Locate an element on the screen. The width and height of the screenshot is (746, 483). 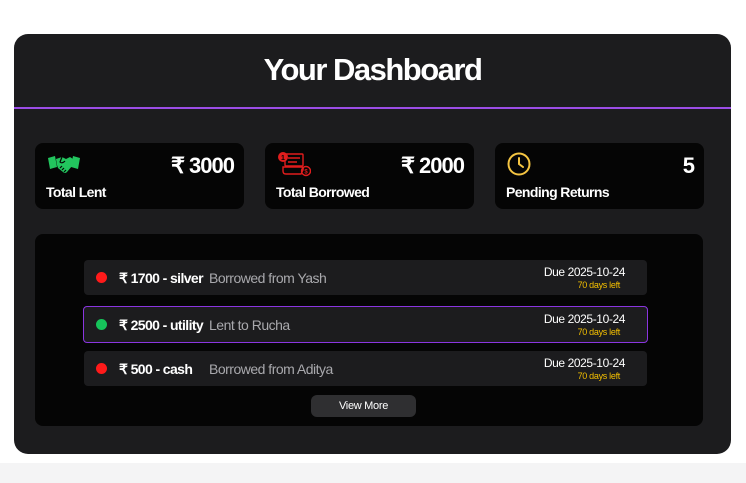
total-lent-value: ₹ 3000 is located at coordinates (202, 165).